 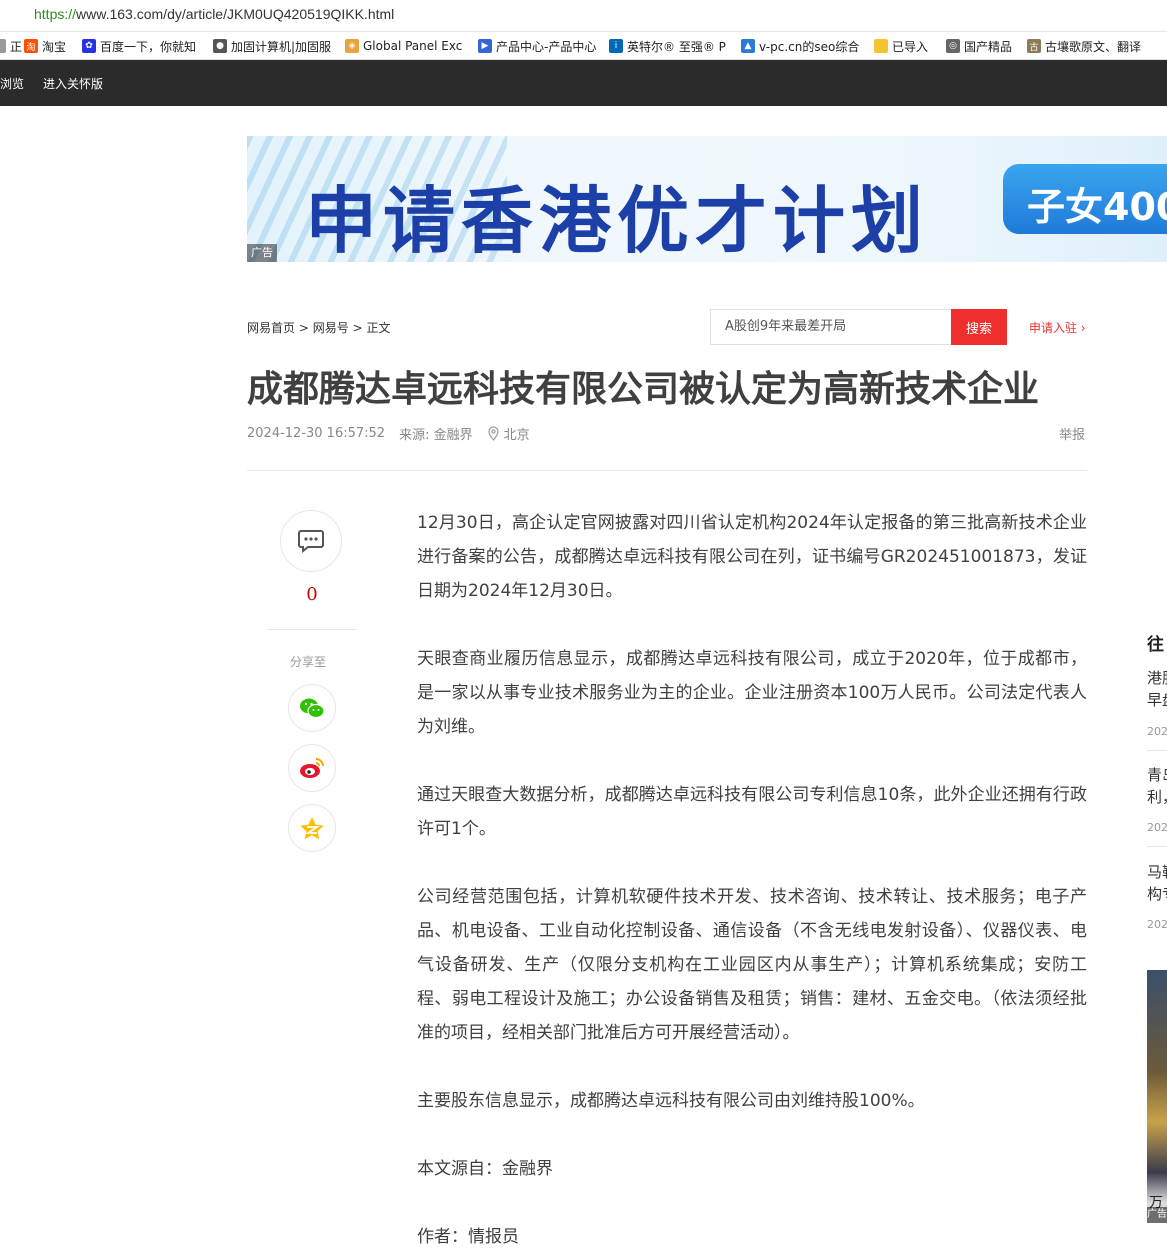 I want to click on share-label: 分享至, so click(x=308, y=662).